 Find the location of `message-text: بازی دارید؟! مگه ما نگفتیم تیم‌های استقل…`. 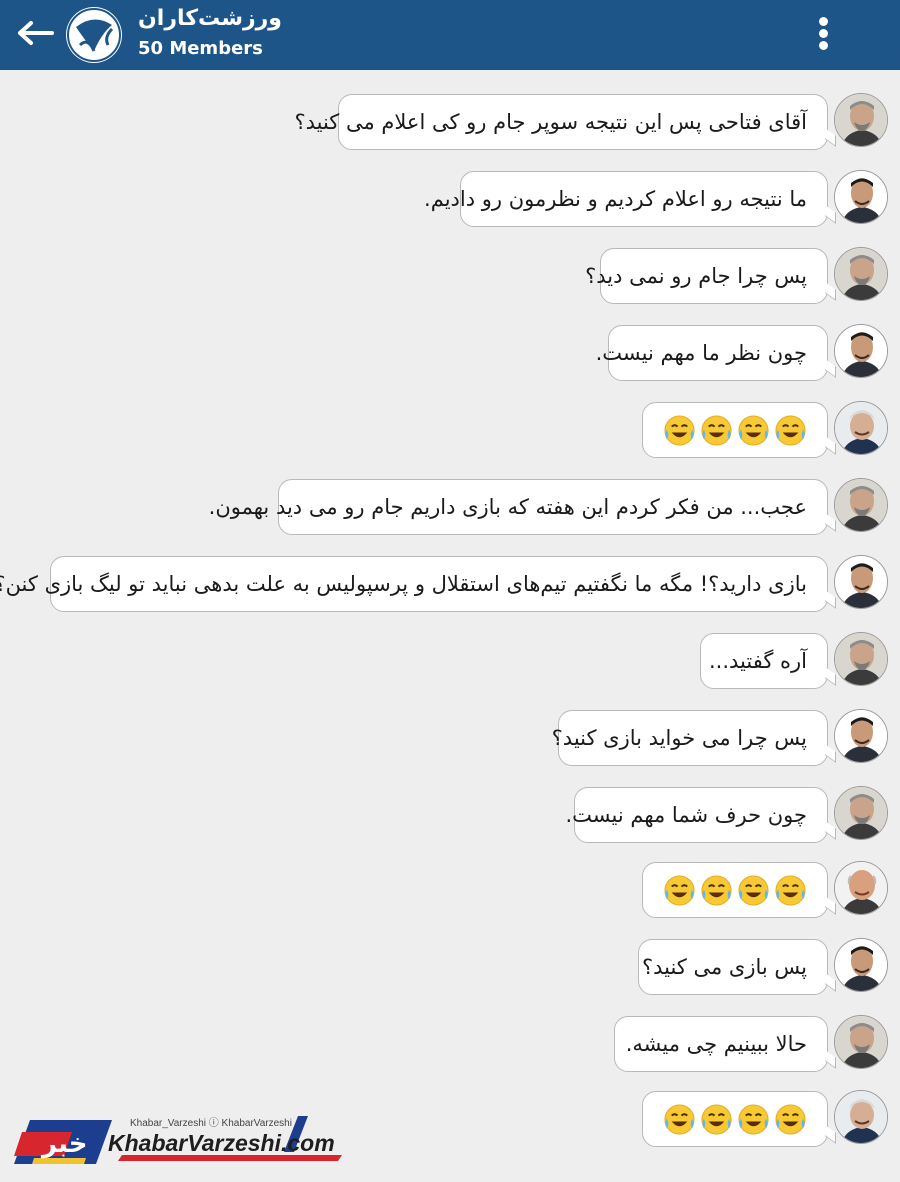

message-text: بازی دارید؟! مگه ما نگفتیم تیم‌های استقل… is located at coordinates (403, 584).